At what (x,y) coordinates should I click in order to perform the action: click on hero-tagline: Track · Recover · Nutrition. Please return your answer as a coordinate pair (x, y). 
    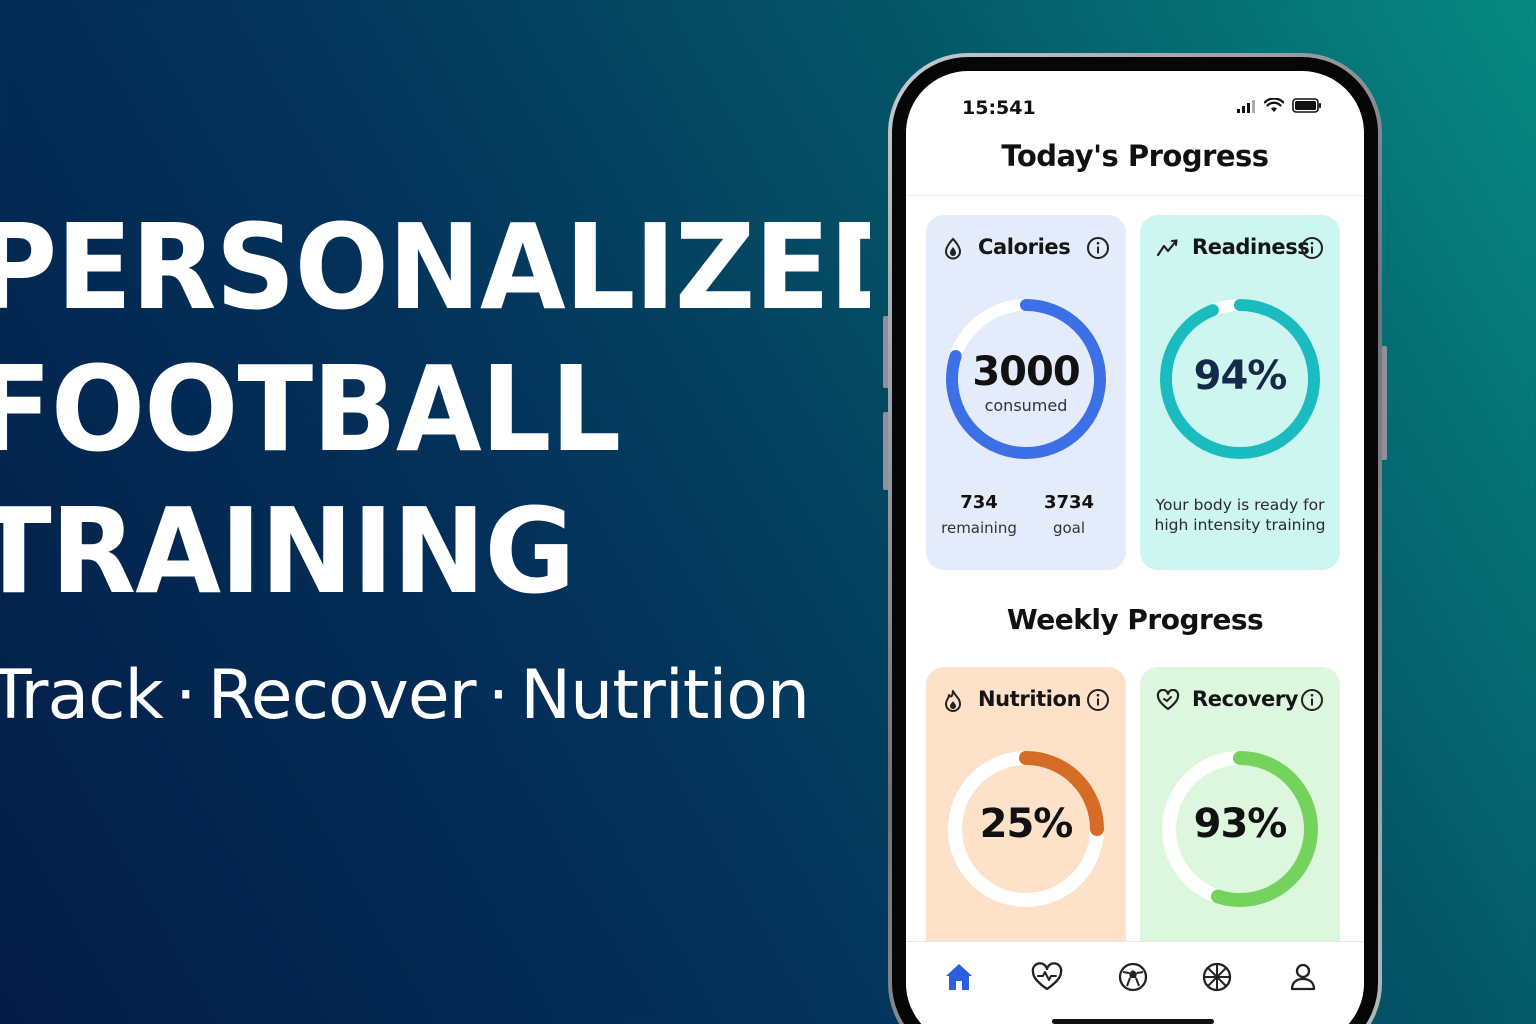
    Looking at the image, I should click on (405, 695).